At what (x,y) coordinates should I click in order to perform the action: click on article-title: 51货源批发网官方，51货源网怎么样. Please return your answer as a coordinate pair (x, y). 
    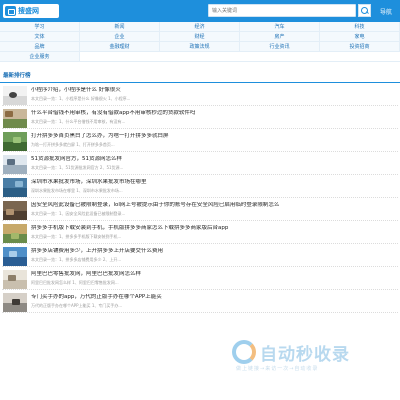
    Looking at the image, I should click on (214, 159).